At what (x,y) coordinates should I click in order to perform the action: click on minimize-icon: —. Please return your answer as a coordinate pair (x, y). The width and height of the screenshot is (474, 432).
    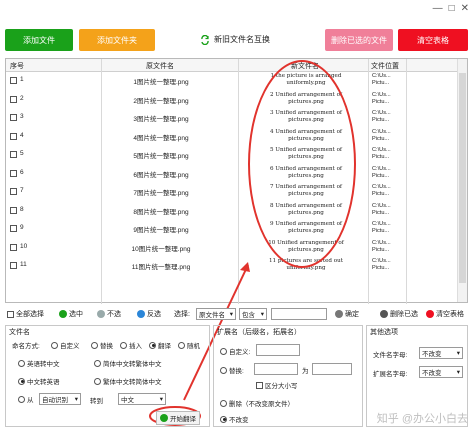
    Looking at the image, I should click on (438, 8).